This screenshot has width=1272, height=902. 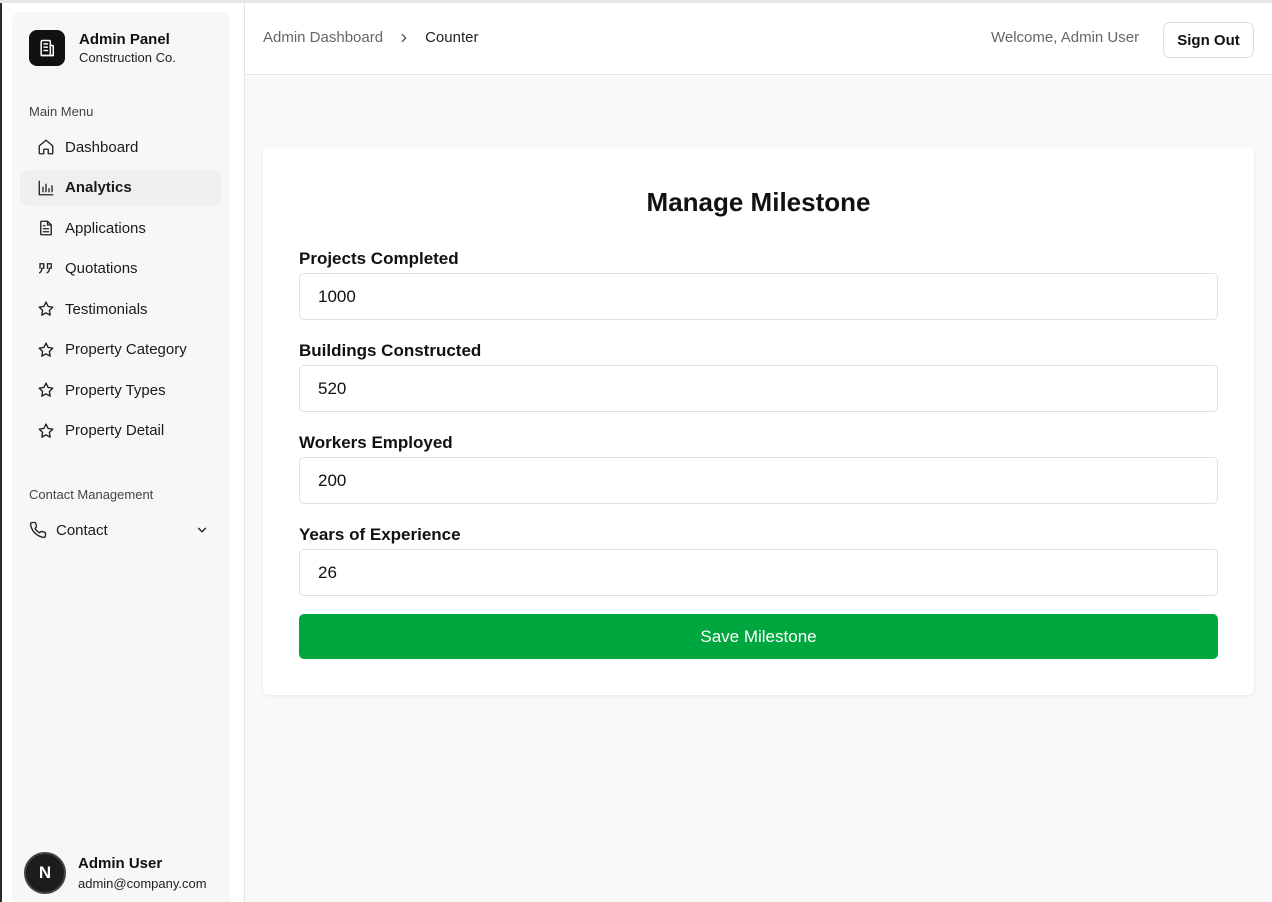 I want to click on sidebar-item-property-detail: Property Detail, so click(x=121, y=431).